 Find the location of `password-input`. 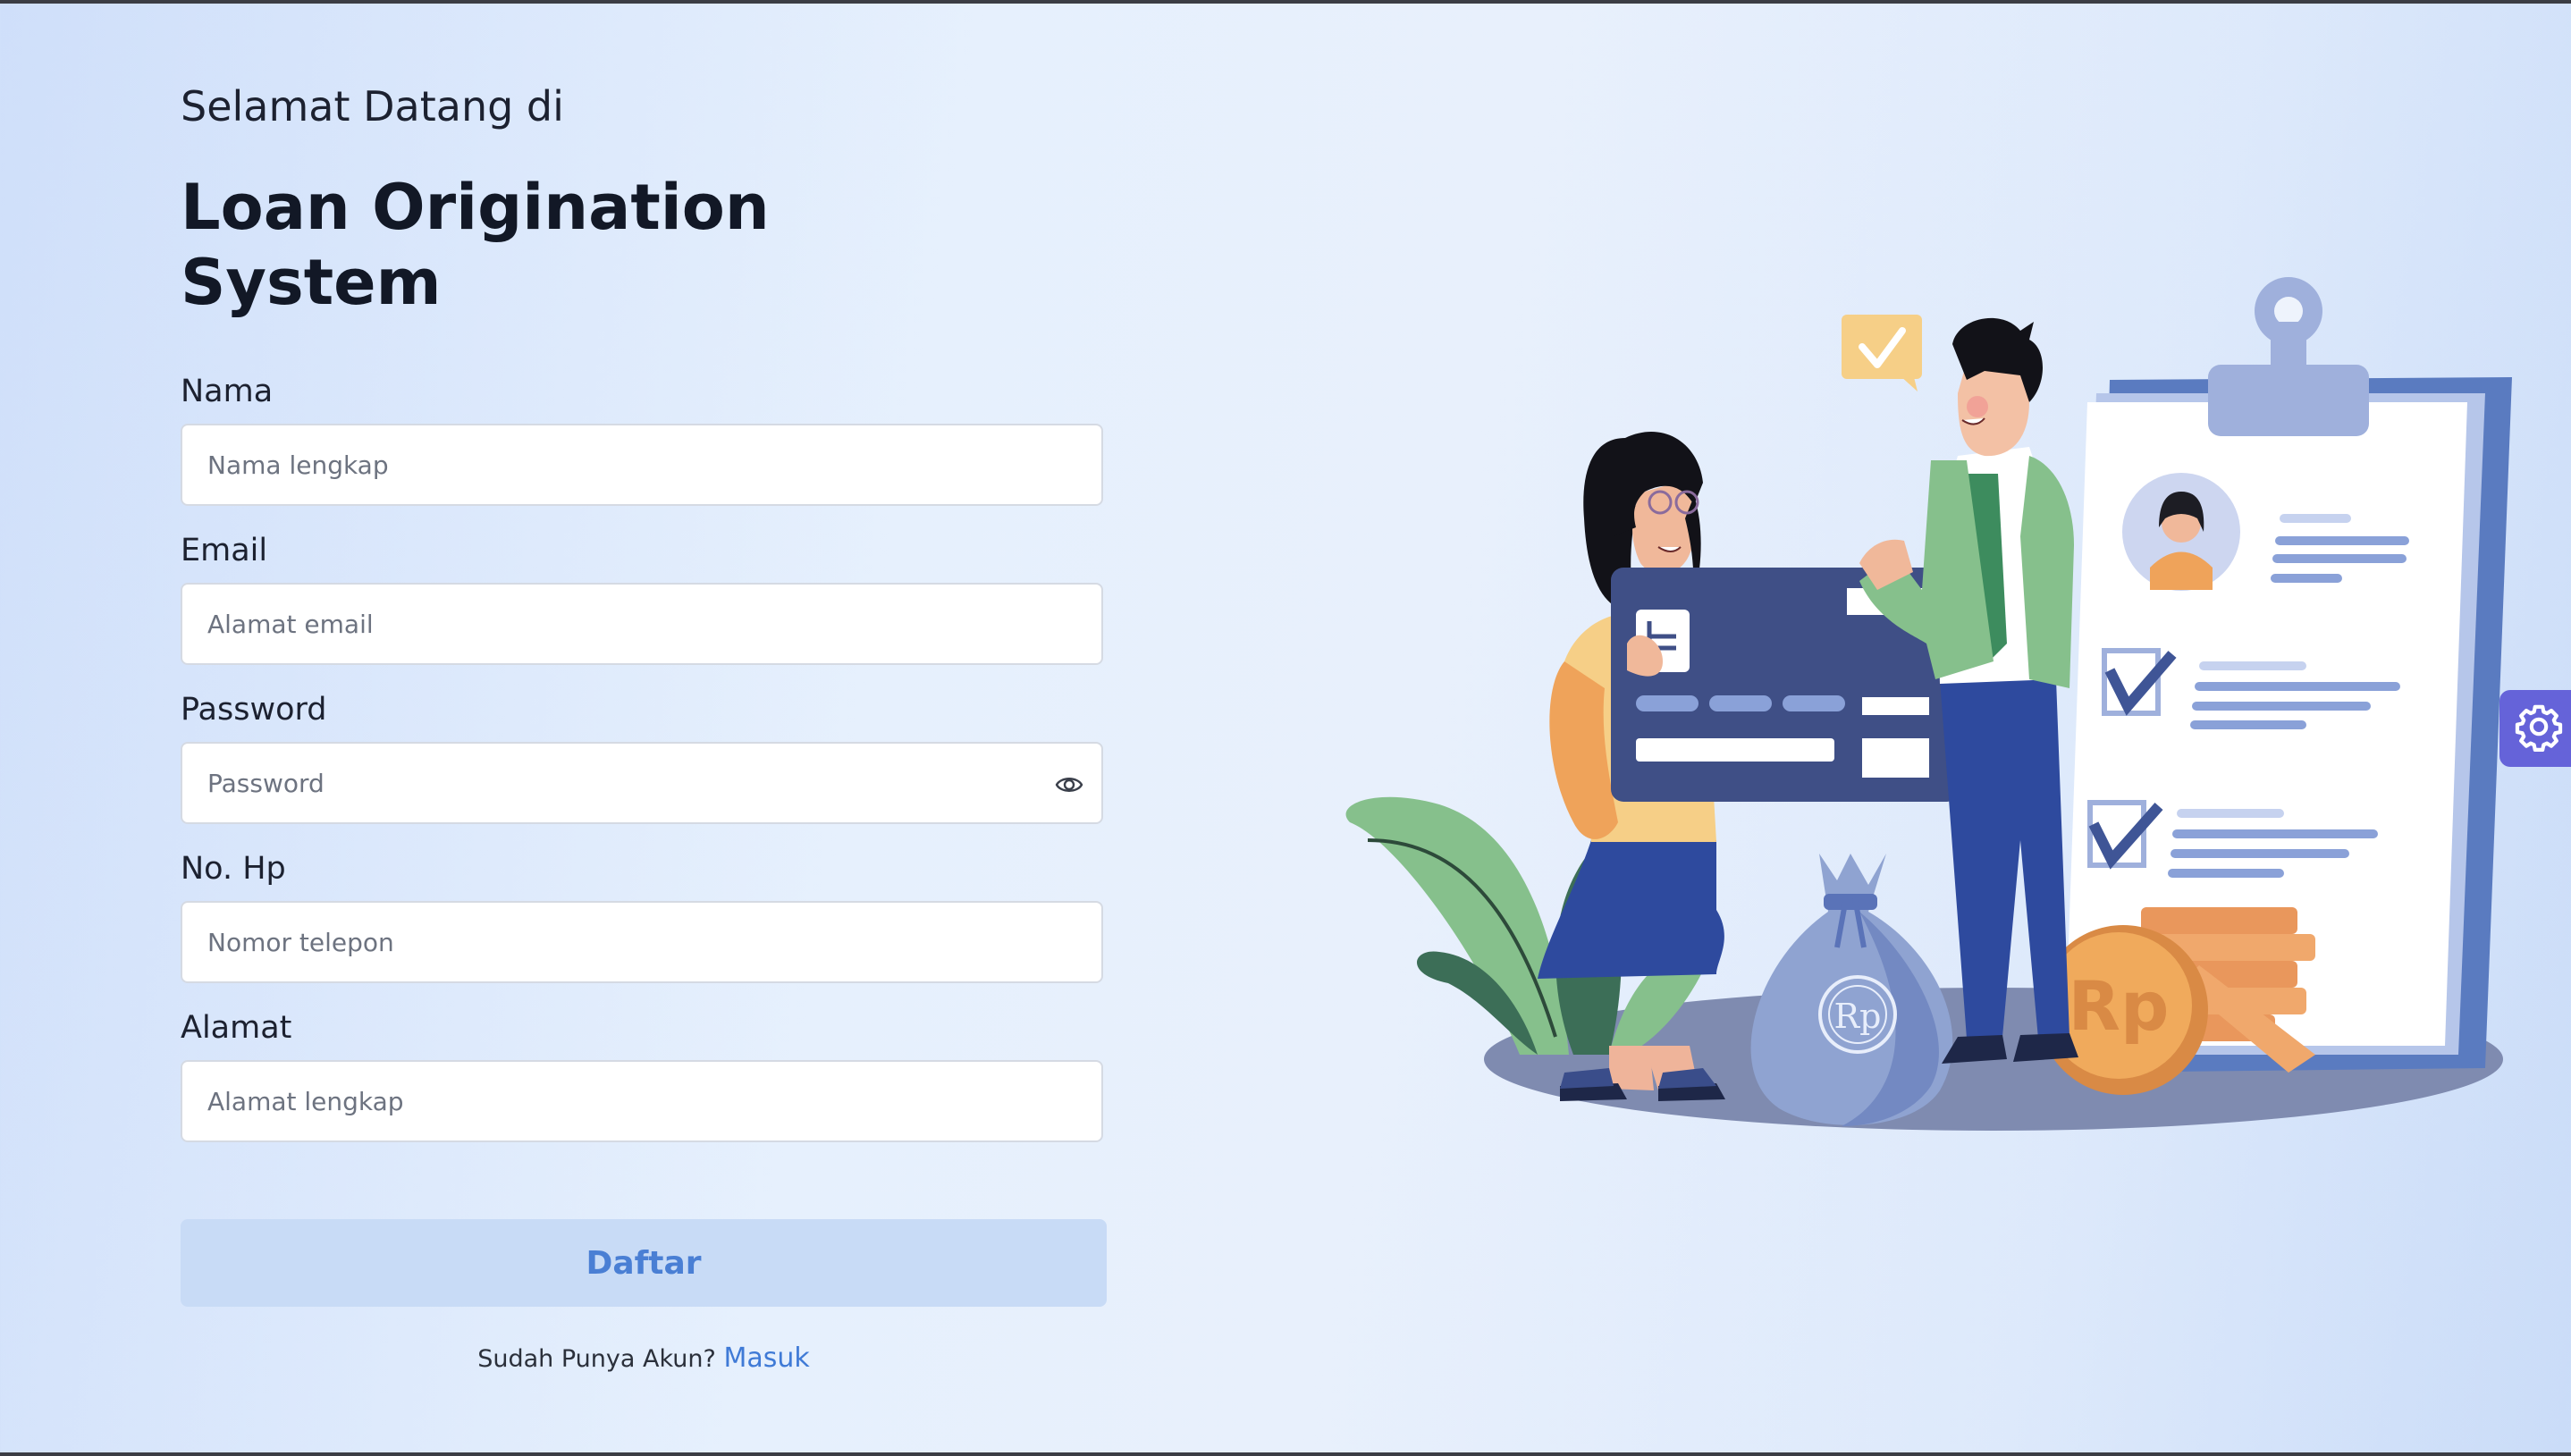

password-input is located at coordinates (641, 783).